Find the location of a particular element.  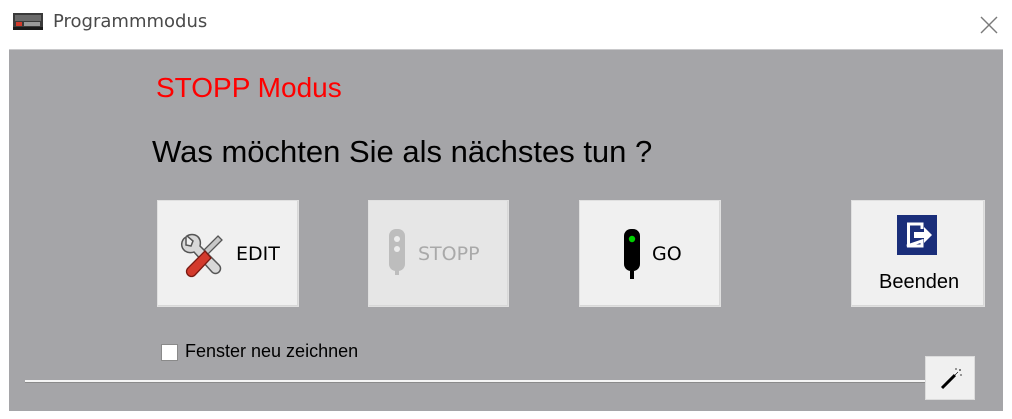

question-text: Was möchten Sie als nächstes tun ? is located at coordinates (402, 151).